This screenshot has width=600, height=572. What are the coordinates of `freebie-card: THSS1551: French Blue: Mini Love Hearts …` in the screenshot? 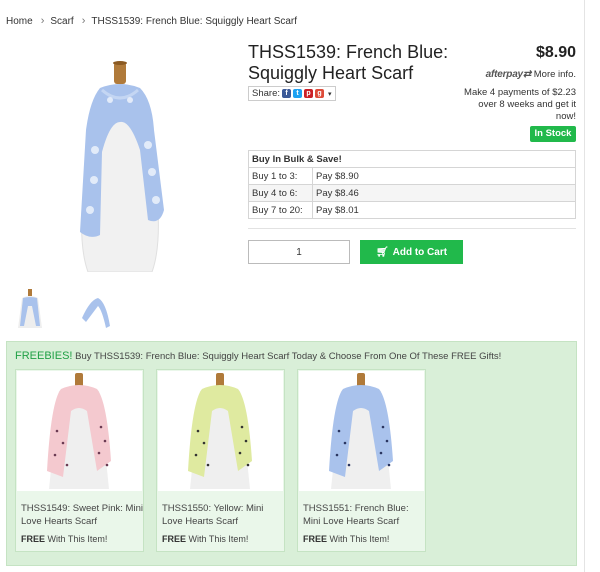 It's located at (361, 460).